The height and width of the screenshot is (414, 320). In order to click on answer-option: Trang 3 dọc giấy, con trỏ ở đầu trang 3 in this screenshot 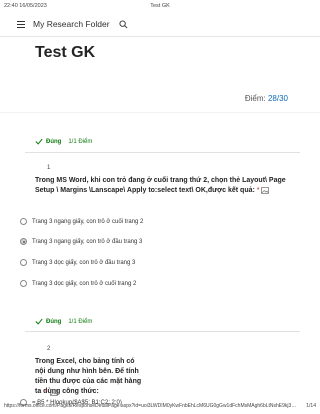, I will do `click(77, 262)`.